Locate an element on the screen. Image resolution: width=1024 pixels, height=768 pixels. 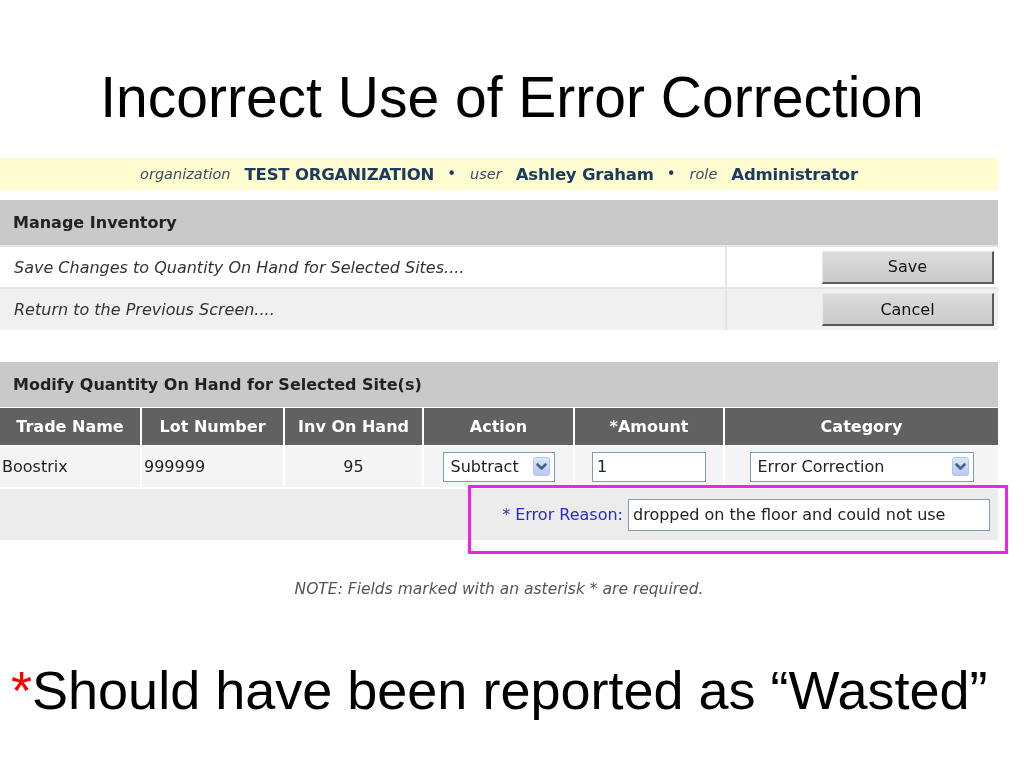
footnote-marker: * is located at coordinates (21, 690).